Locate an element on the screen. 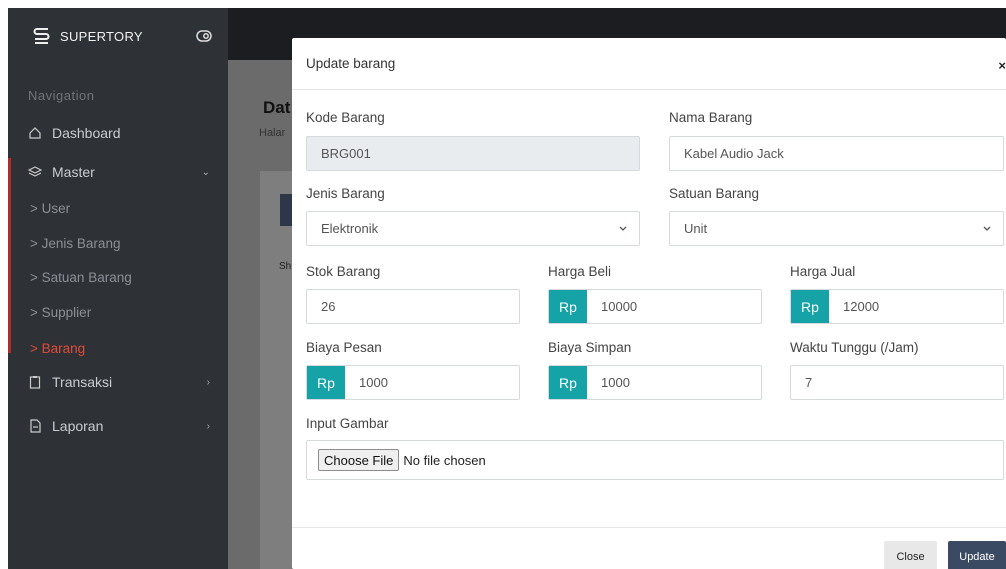 This screenshot has height=569, width=1006. satuan-barang-select: Unit is located at coordinates (836, 228).